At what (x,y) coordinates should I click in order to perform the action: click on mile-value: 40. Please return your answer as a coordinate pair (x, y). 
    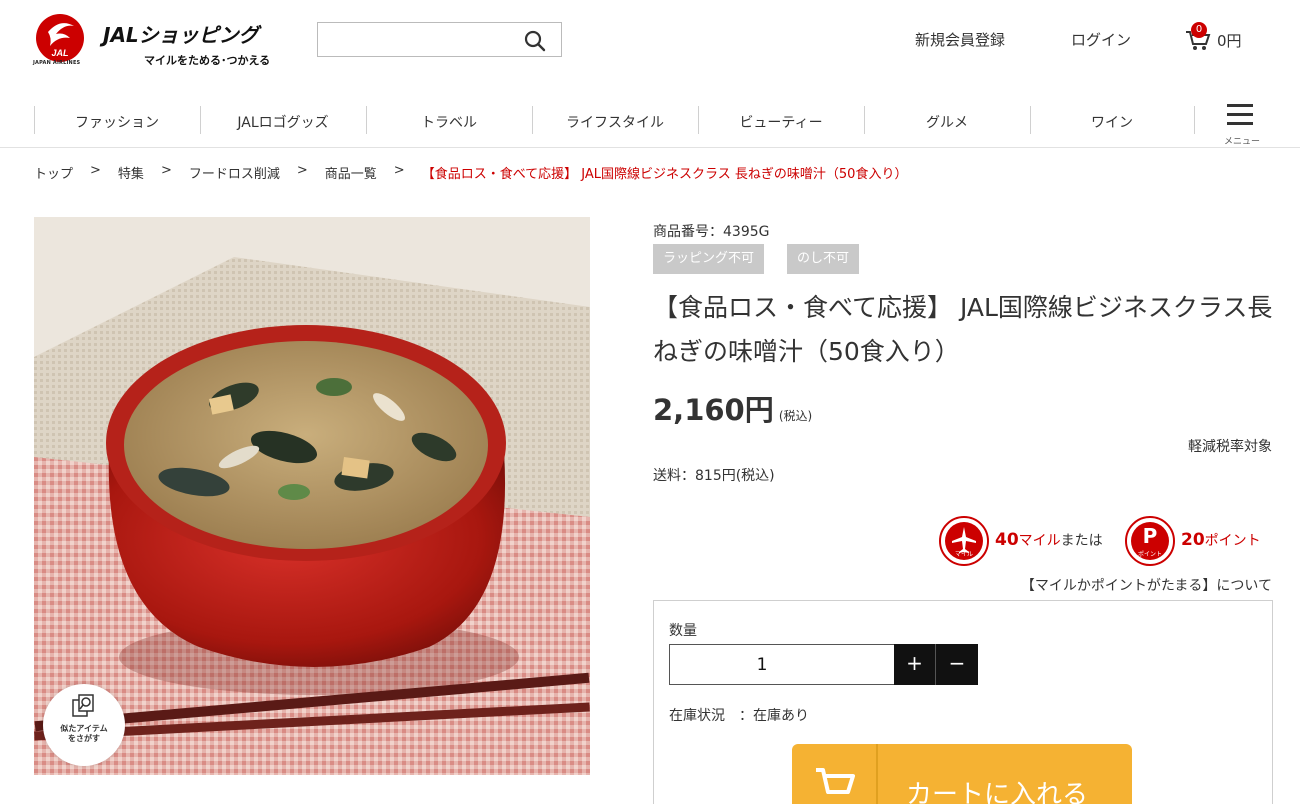
    Looking at the image, I should click on (1007, 540).